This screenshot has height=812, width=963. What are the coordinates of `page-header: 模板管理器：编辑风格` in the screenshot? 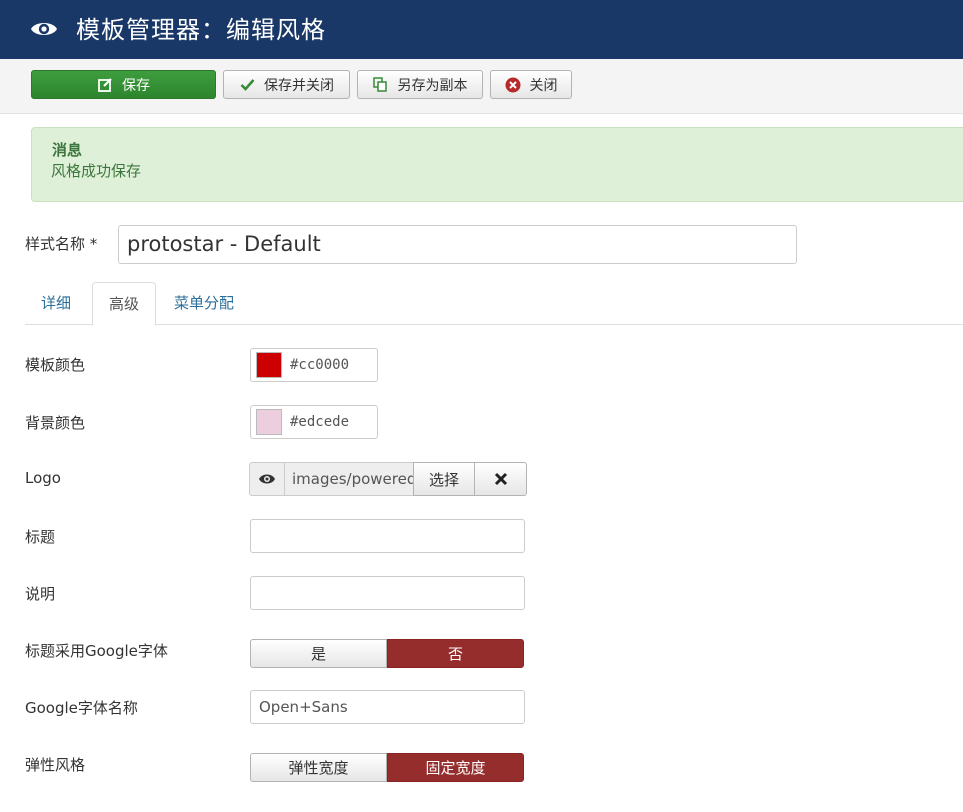 It's located at (481, 29).